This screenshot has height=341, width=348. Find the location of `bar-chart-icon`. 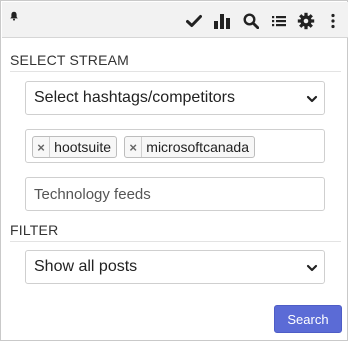

bar-chart-icon is located at coordinates (222, 21).